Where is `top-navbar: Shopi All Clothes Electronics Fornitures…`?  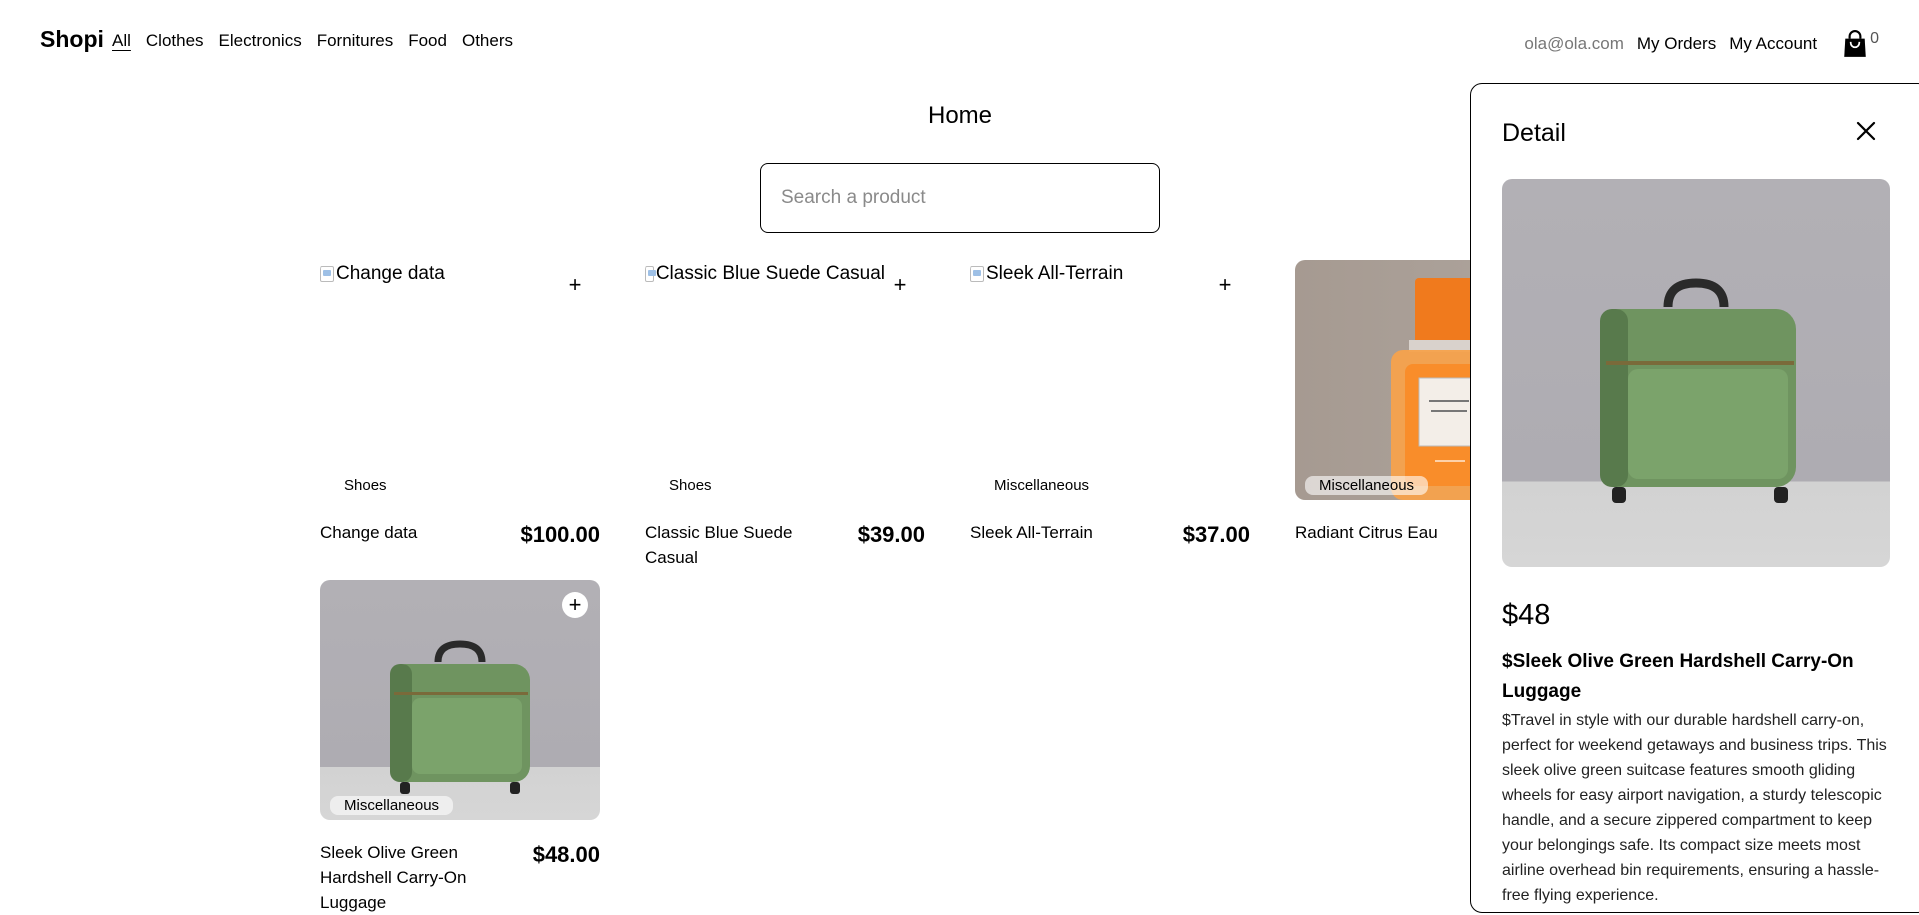 top-navbar: Shopi All Clothes Electronics Fornitures… is located at coordinates (959, 40).